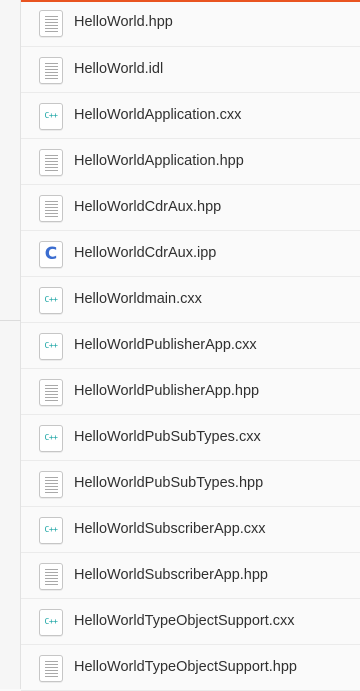  I want to click on file-name: HelloWorldPublisherApp.cxx, so click(165, 345).